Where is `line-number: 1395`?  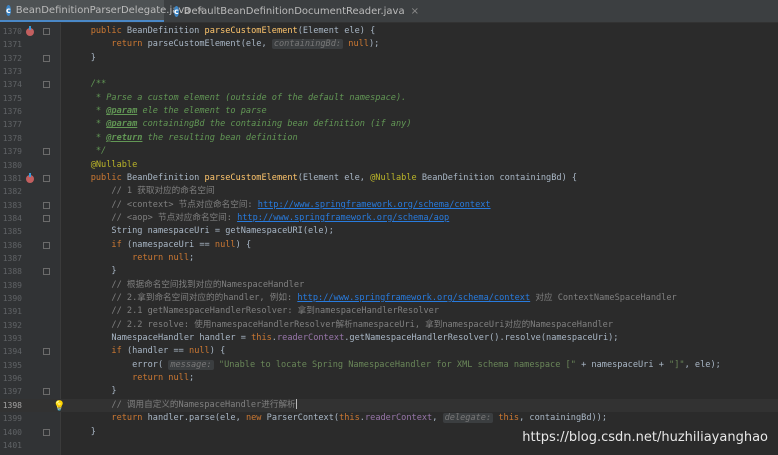
line-number: 1395 is located at coordinates (12, 365).